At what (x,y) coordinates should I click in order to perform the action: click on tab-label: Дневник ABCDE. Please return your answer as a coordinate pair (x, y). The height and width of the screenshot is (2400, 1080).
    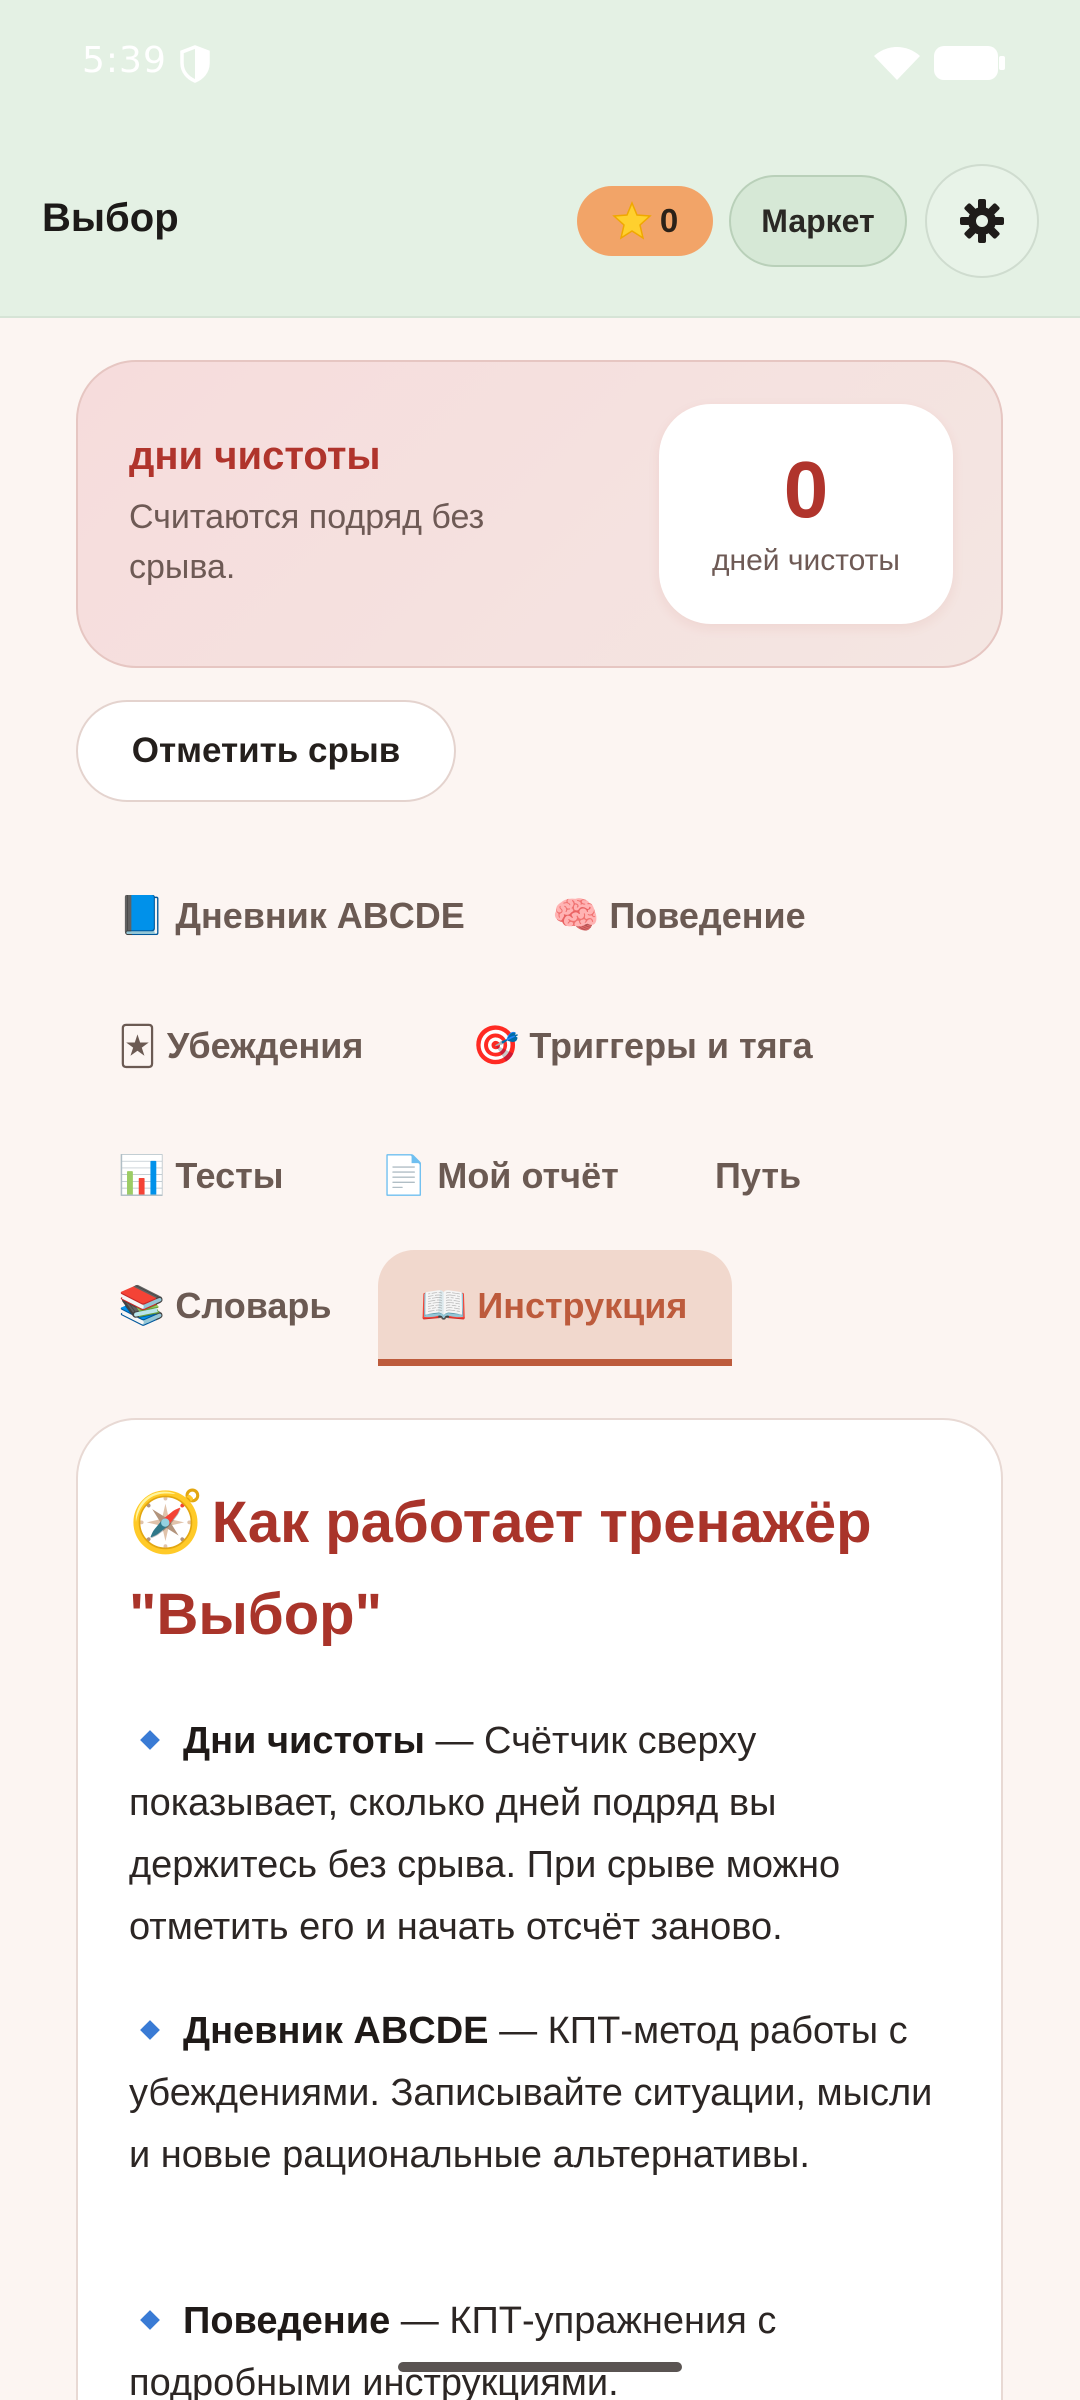
    Looking at the image, I should click on (320, 915).